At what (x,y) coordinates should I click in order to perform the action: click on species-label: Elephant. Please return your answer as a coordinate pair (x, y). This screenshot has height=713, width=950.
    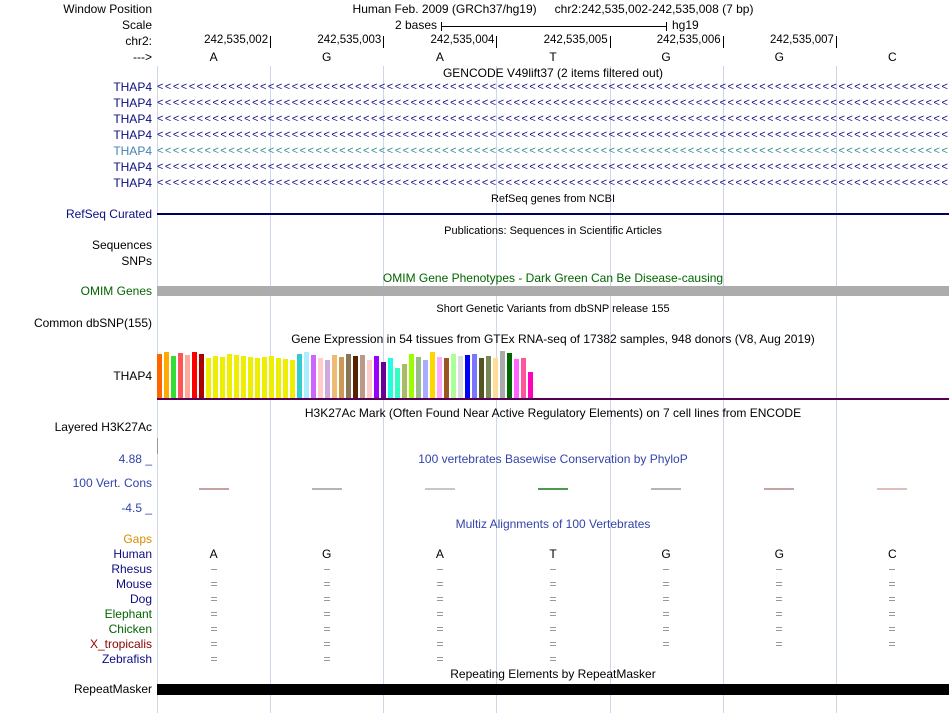
    Looking at the image, I should click on (76, 614).